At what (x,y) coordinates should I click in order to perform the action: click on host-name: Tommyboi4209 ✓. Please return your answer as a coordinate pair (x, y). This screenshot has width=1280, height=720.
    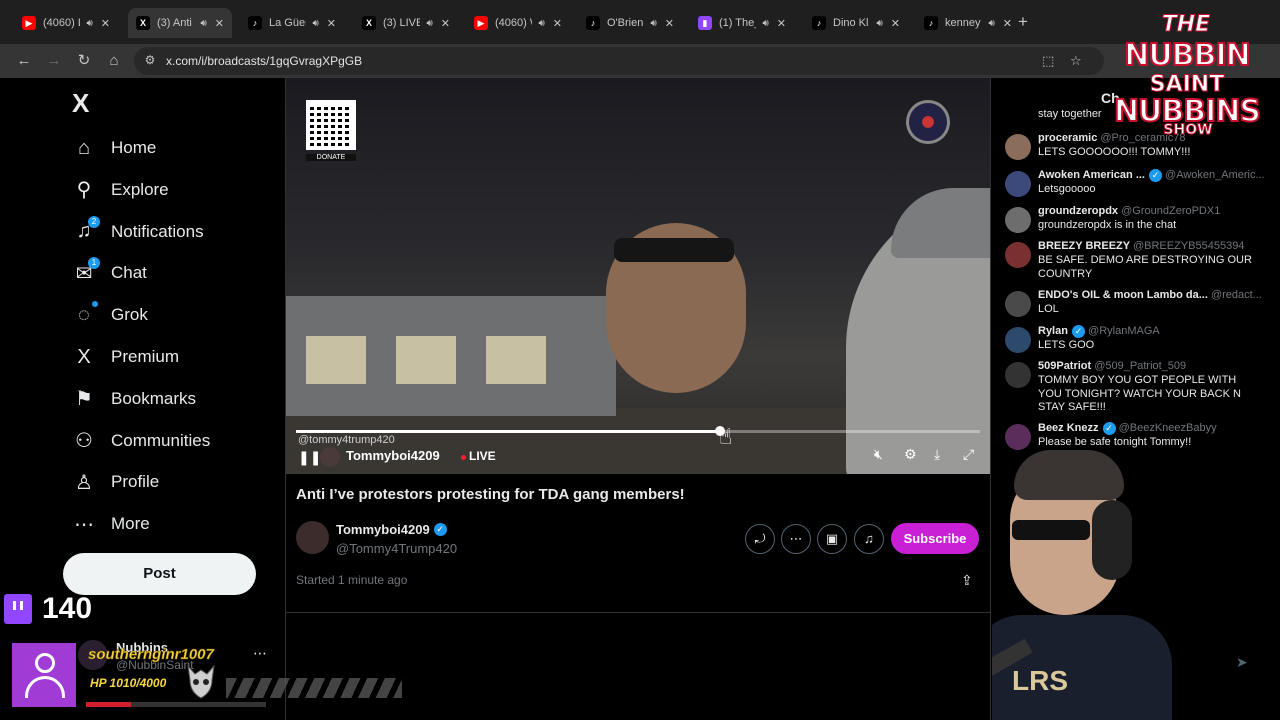
    Looking at the image, I should click on (391, 529).